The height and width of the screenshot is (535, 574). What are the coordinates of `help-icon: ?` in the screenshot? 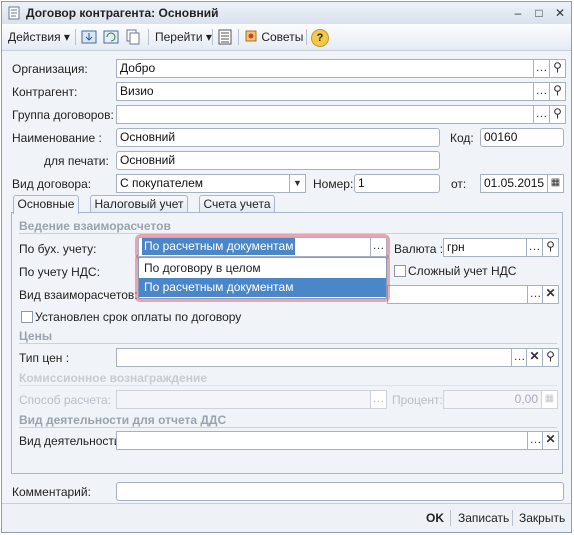 It's located at (320, 38).